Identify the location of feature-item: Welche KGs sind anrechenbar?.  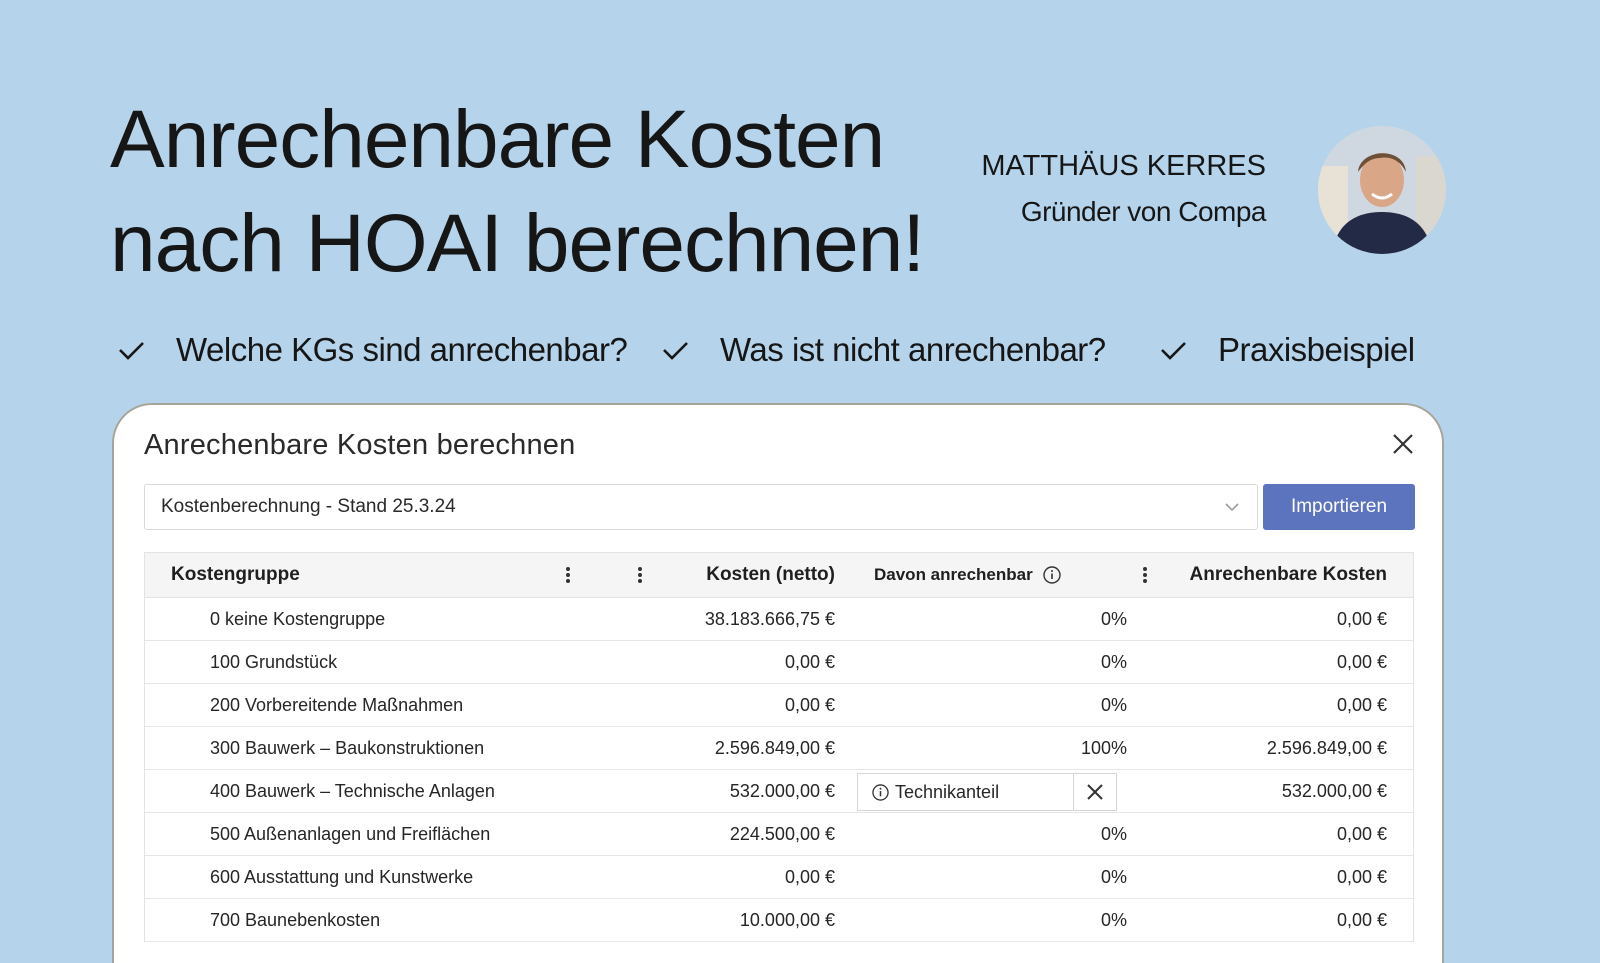
(372, 350).